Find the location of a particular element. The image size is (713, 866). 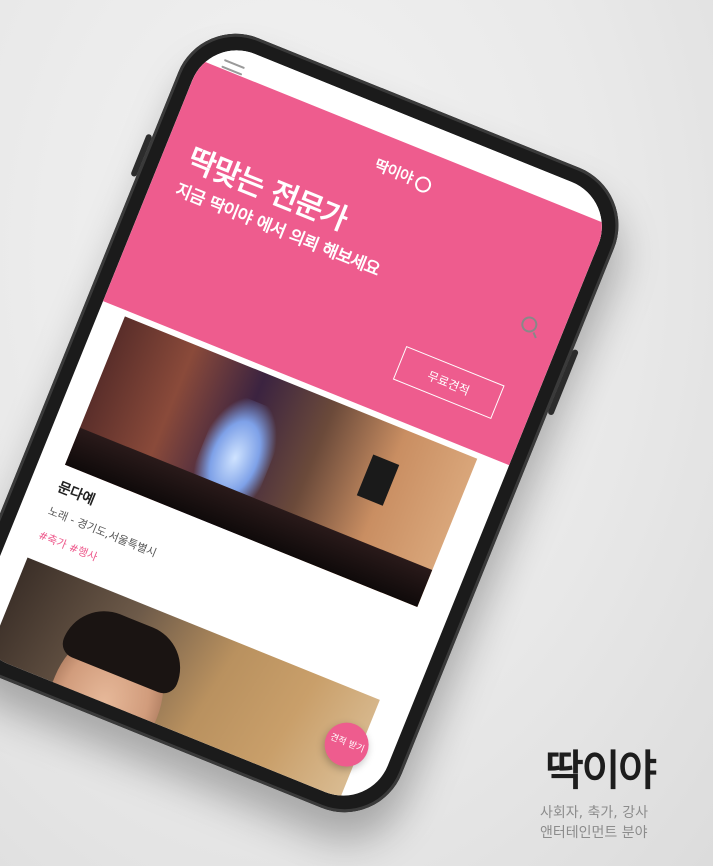

brand-desc-line: 사회자, 축가, 강사 is located at coordinates (594, 813).